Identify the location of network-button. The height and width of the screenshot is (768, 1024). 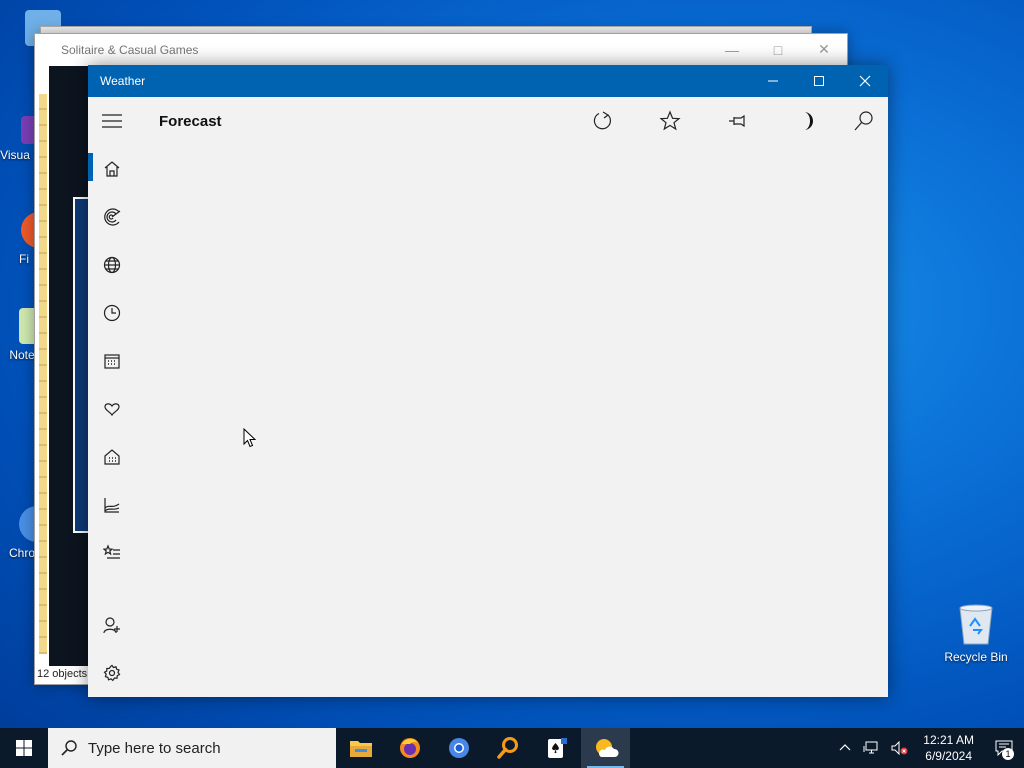
(871, 748).